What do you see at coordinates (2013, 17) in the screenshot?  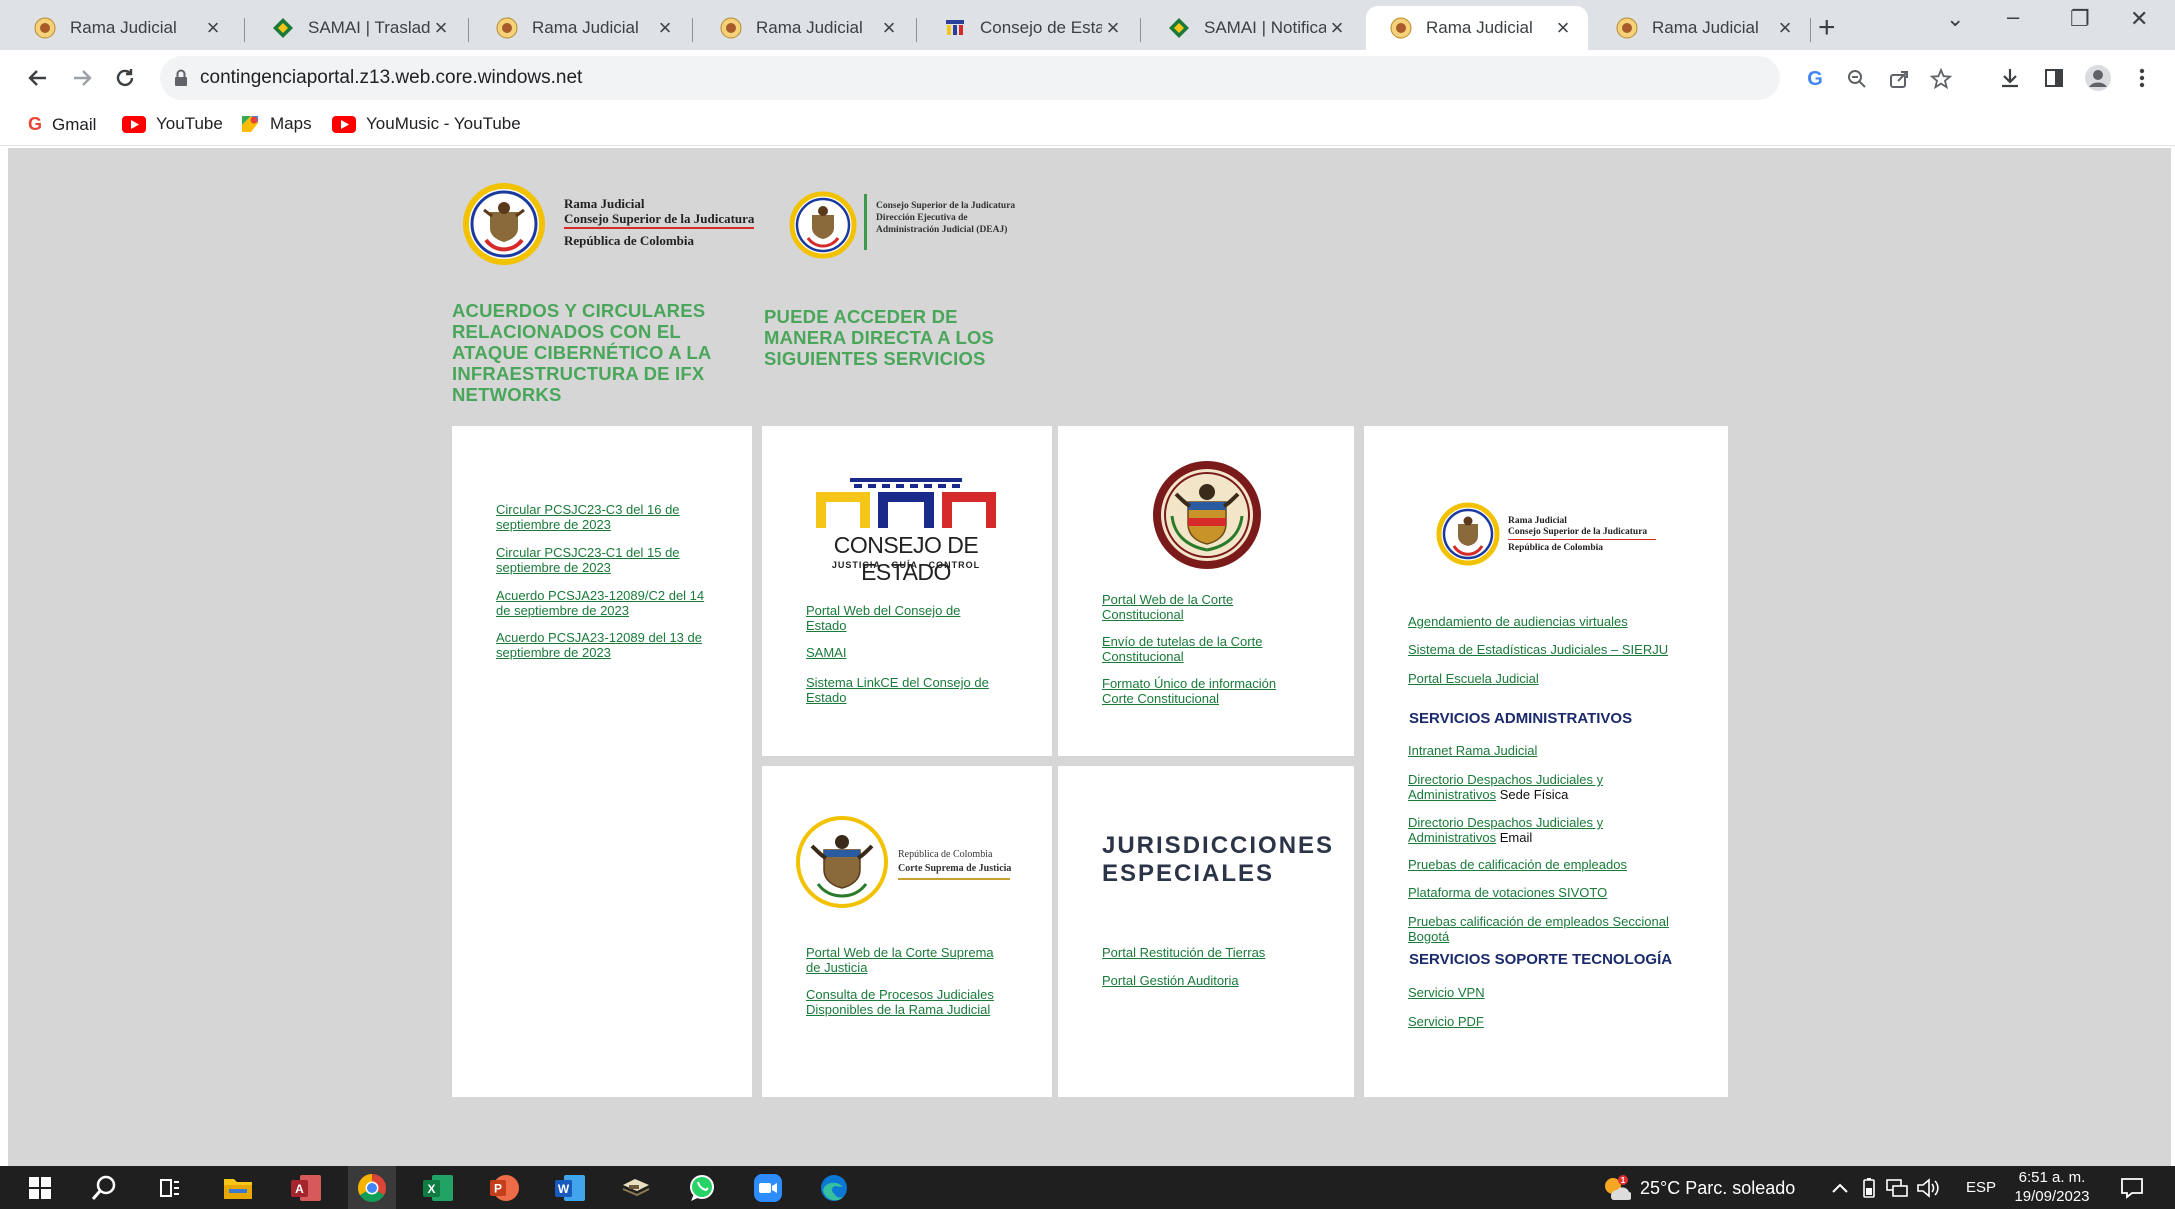 I see `minimize-button: –` at bounding box center [2013, 17].